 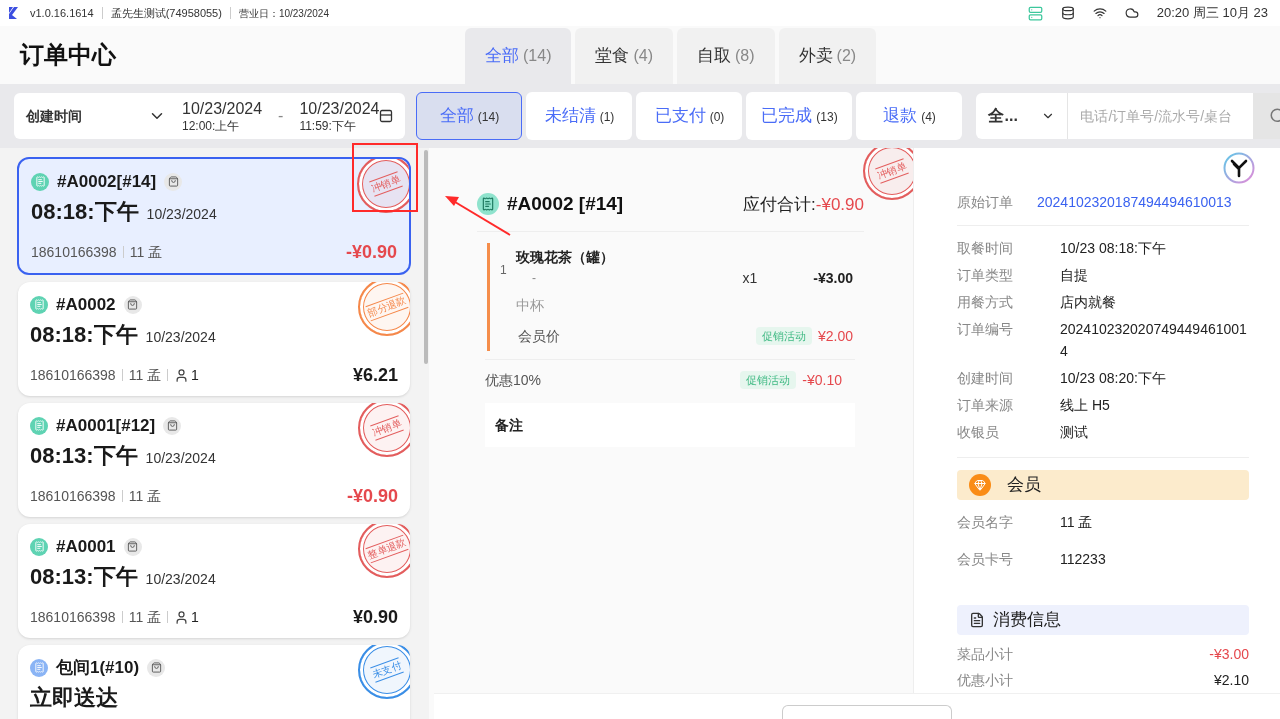 I want to click on type-tab: 自取 (8), so click(x=726, y=56).